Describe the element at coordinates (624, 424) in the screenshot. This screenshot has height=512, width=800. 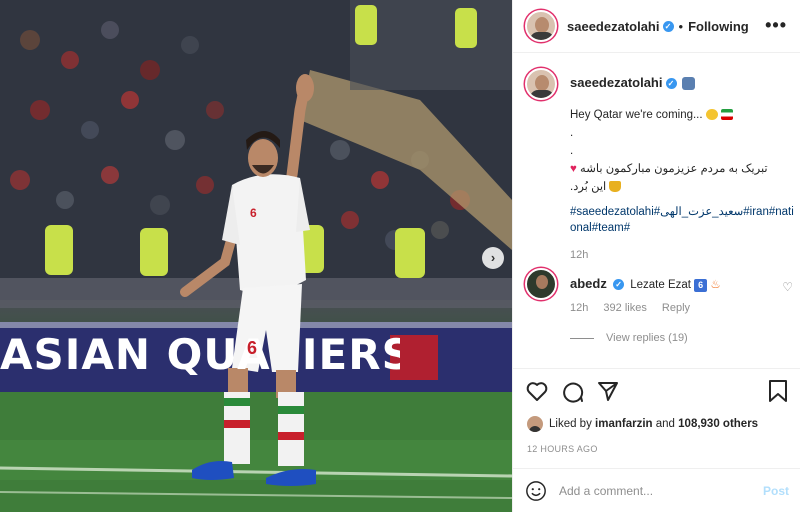
I see `liked-user: imanfarzin` at that location.